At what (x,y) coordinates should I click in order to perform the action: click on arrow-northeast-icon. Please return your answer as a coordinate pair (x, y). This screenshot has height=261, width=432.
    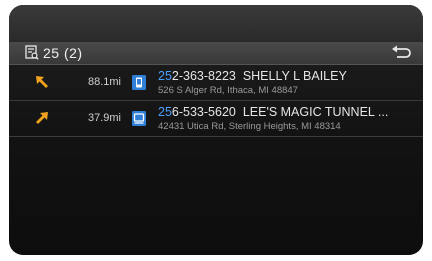
    Looking at the image, I should click on (42, 118).